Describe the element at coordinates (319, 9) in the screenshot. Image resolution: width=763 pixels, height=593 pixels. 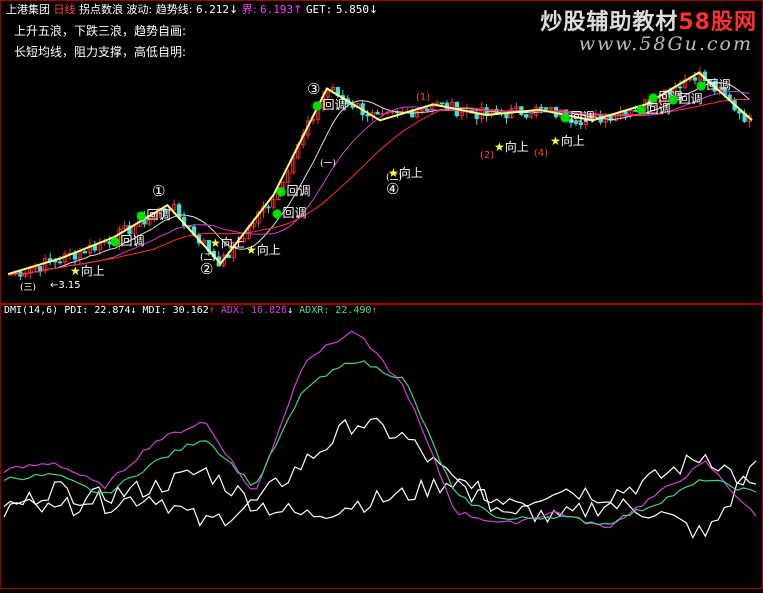
I see `get-label: GET:` at that location.